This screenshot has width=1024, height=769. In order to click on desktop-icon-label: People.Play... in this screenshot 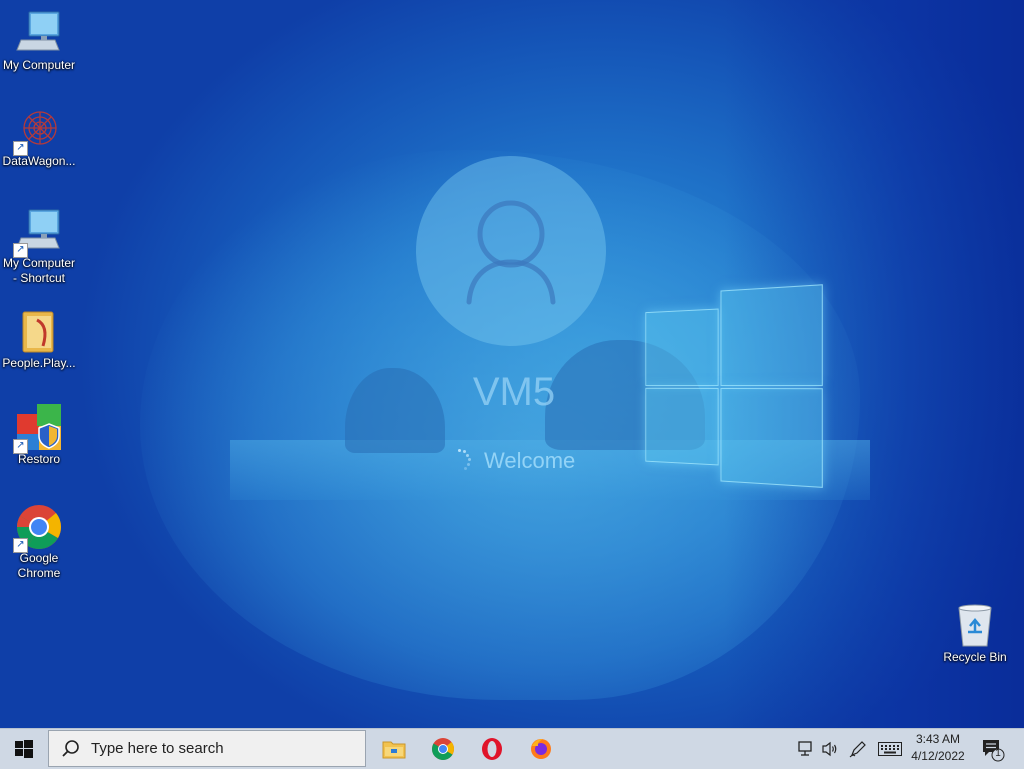, I will do `click(39, 363)`.